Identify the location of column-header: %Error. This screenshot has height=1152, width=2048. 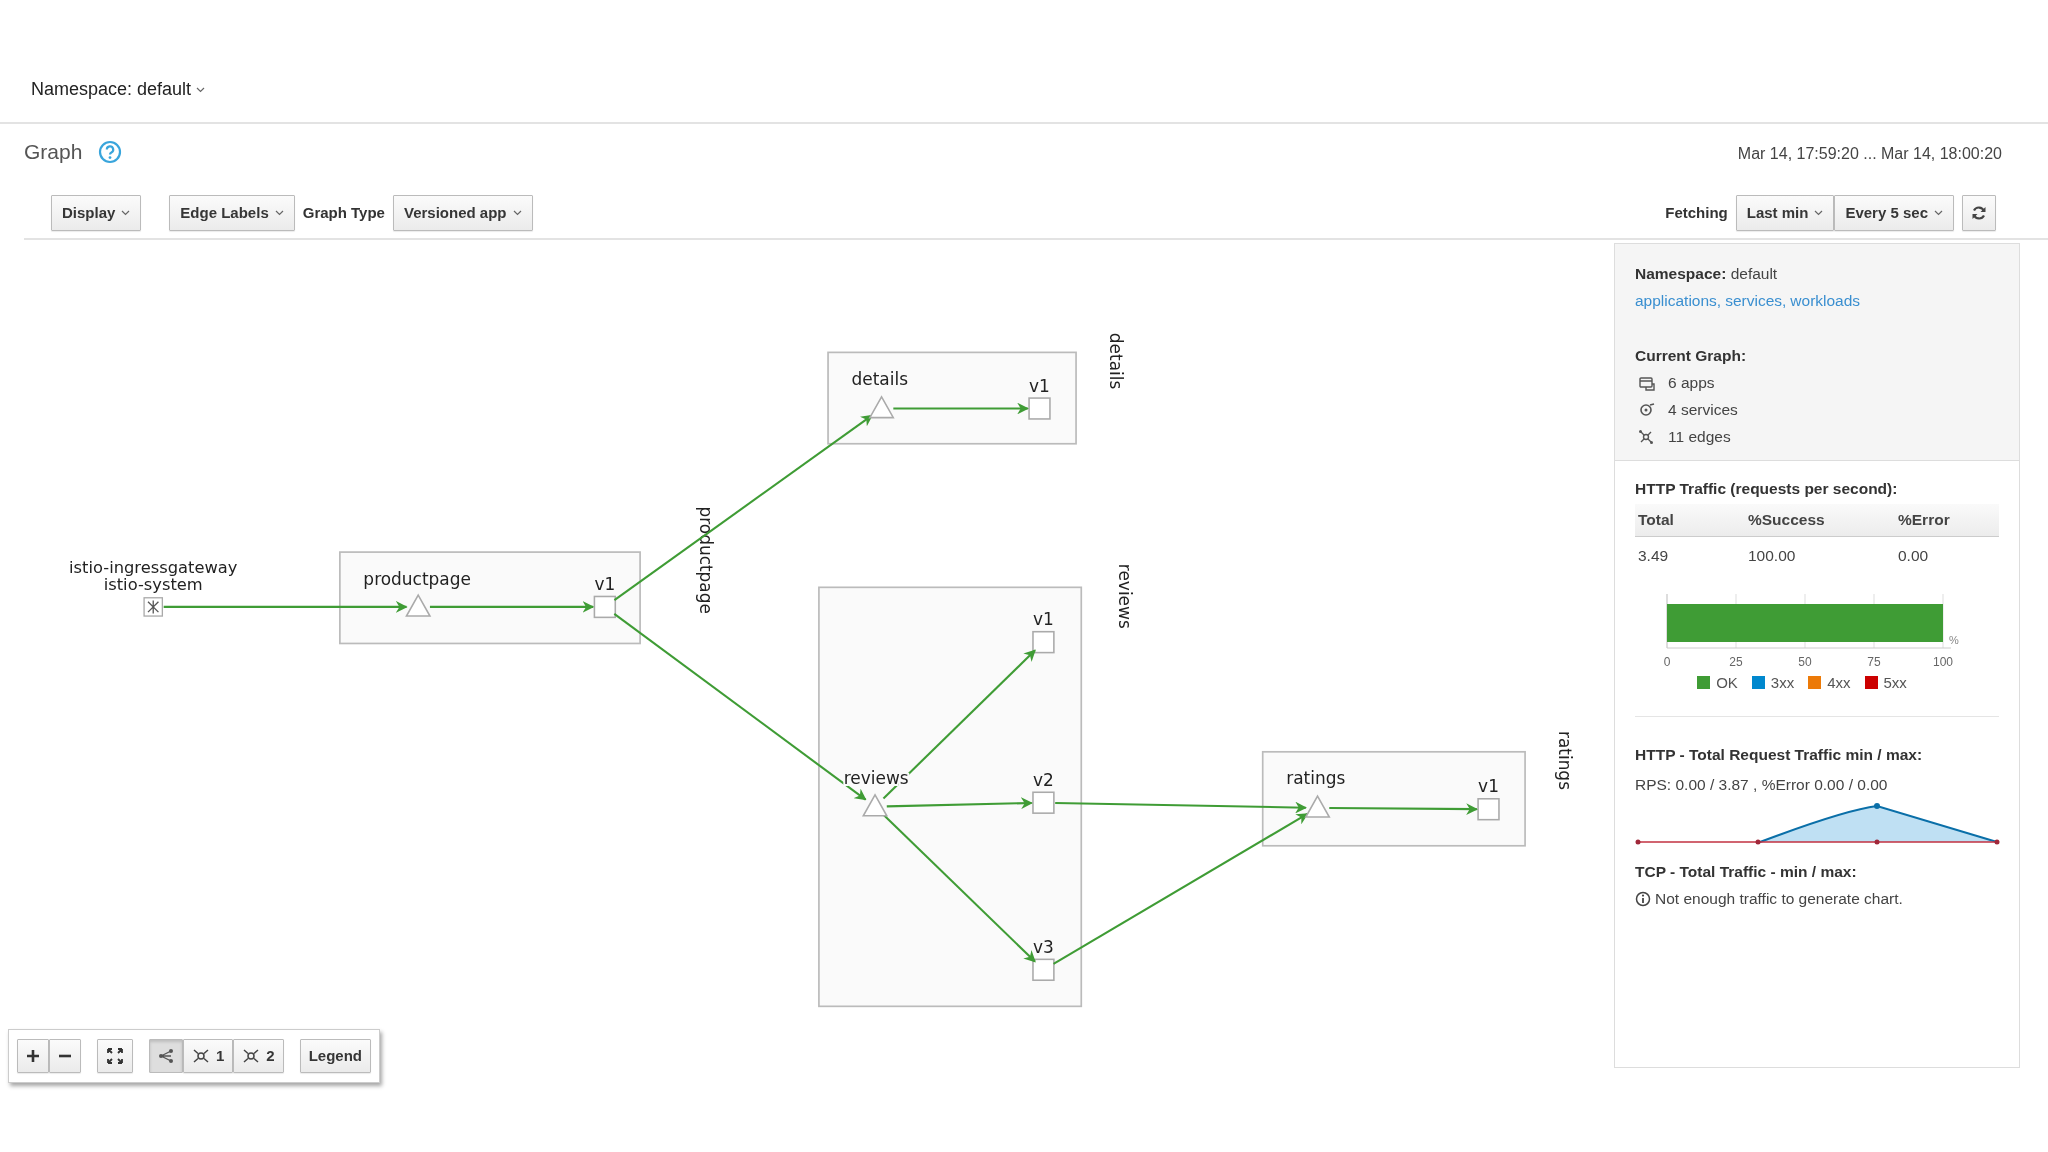
(1924, 520).